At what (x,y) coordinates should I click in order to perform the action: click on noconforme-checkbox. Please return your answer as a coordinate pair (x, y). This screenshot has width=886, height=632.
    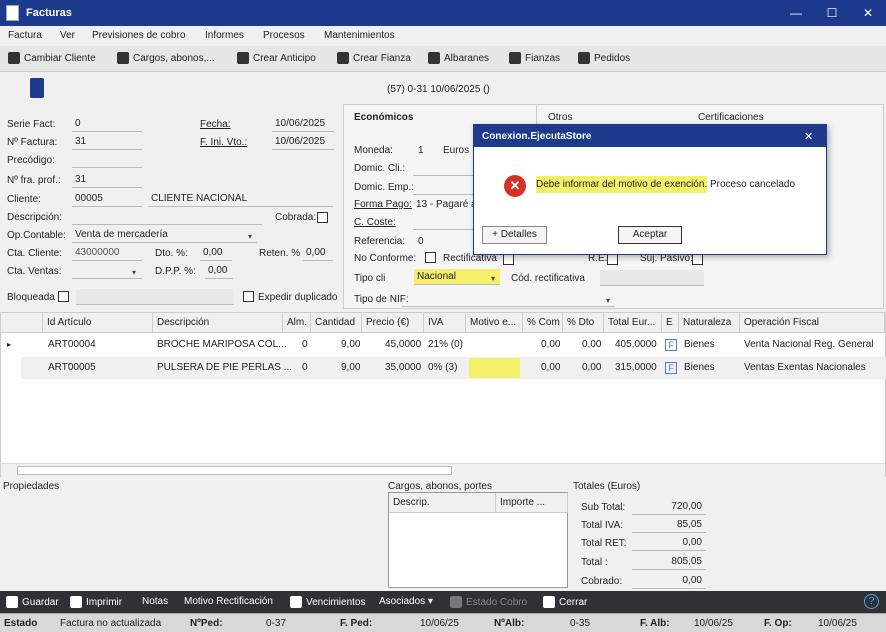
    Looking at the image, I should click on (430, 257).